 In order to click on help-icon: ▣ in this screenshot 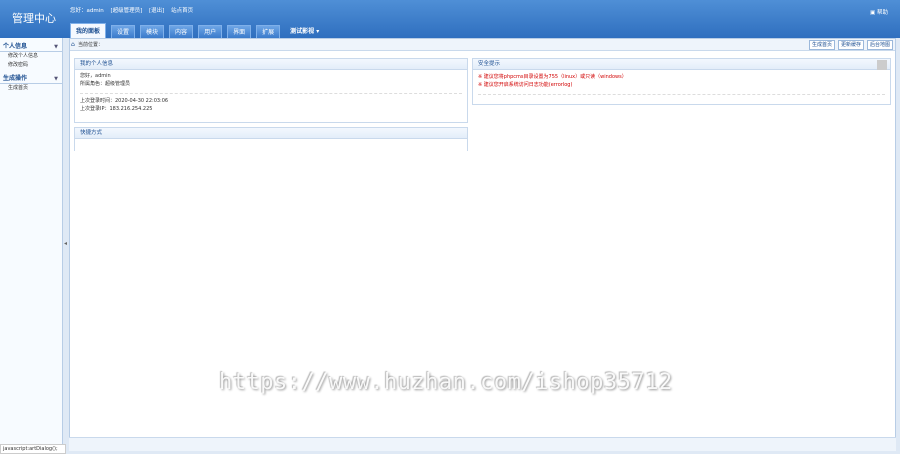, I will do `click(873, 13)`.